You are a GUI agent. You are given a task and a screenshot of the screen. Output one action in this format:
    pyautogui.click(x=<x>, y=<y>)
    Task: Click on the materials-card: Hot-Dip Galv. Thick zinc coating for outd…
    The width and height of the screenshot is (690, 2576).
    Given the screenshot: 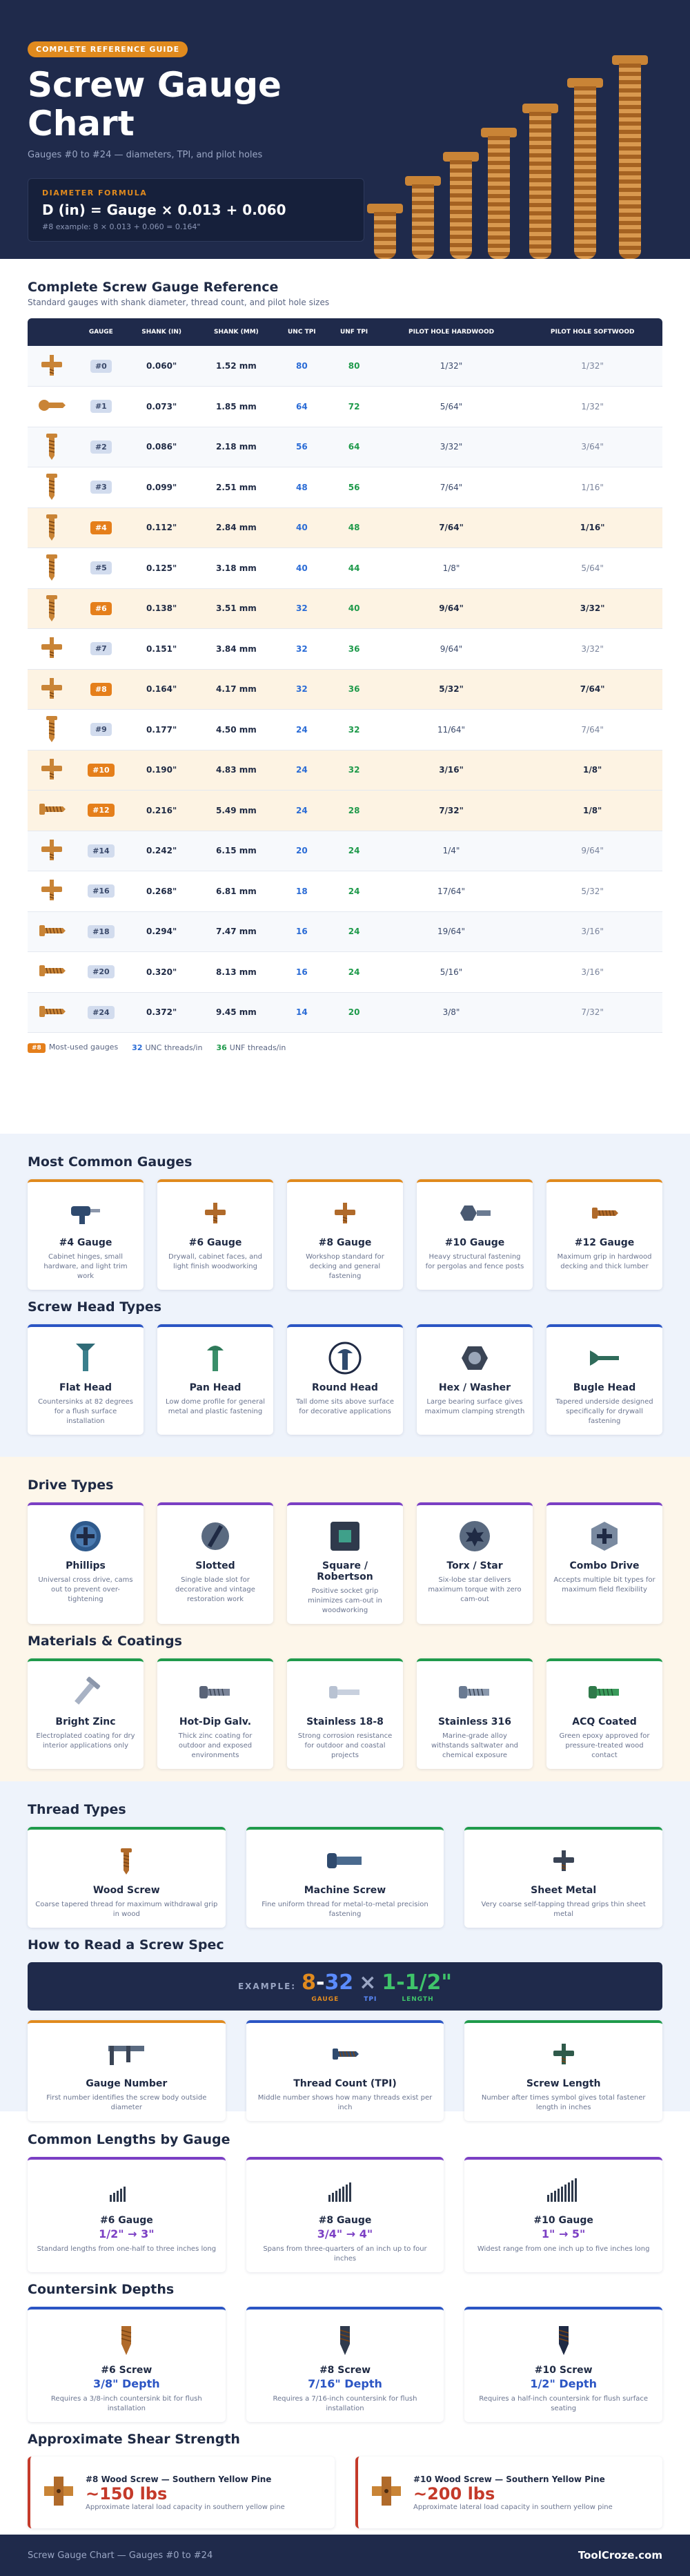 What is the action you would take?
    pyautogui.click(x=215, y=1713)
    